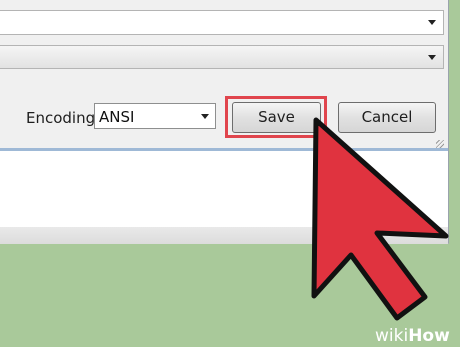 The width and height of the screenshot is (460, 347). I want to click on status-strip, so click(224, 235).